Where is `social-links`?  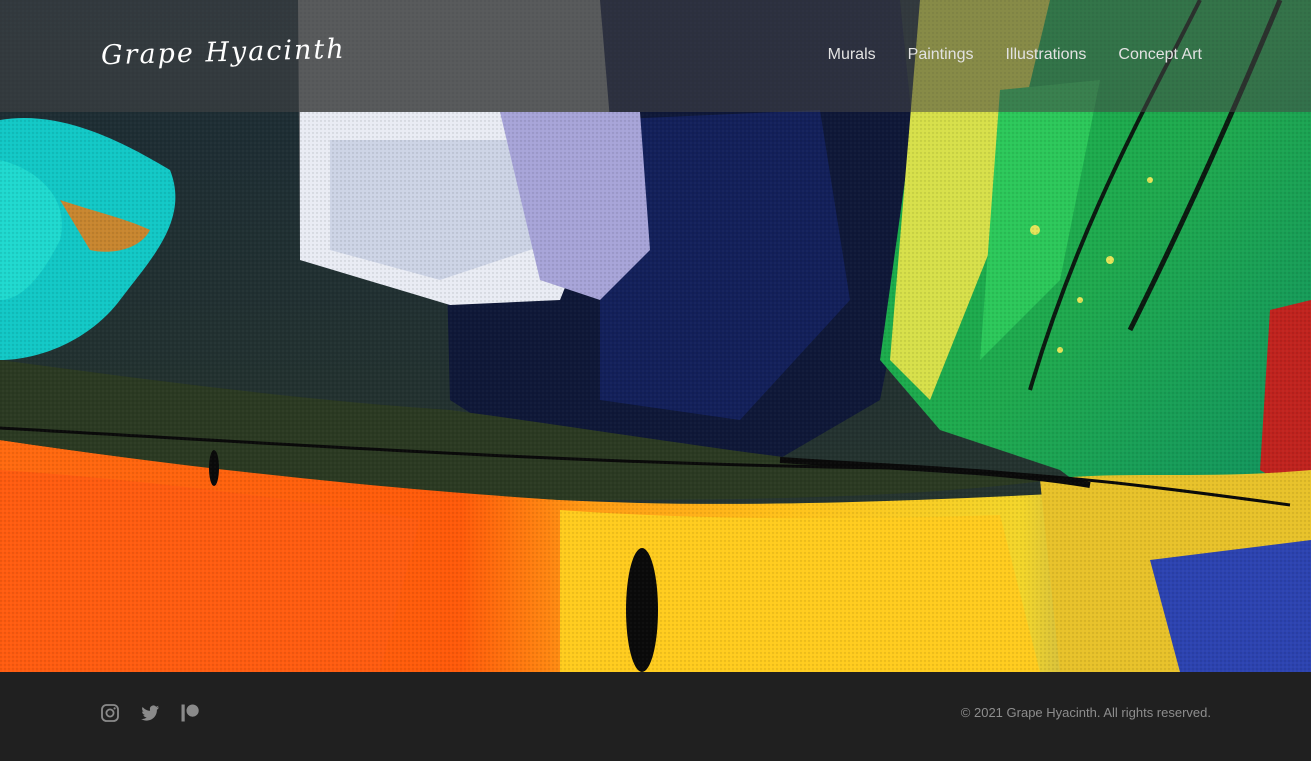 social-links is located at coordinates (150, 713).